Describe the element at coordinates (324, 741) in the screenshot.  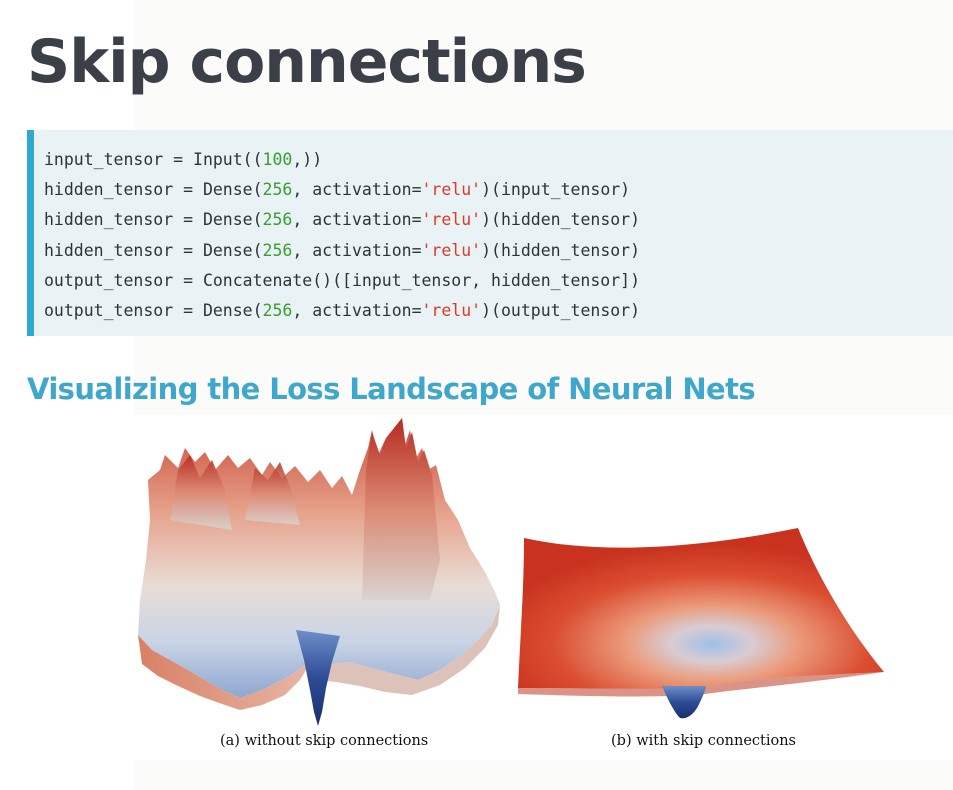
I see `caption-without-skip: (a) without skip connections` at that location.